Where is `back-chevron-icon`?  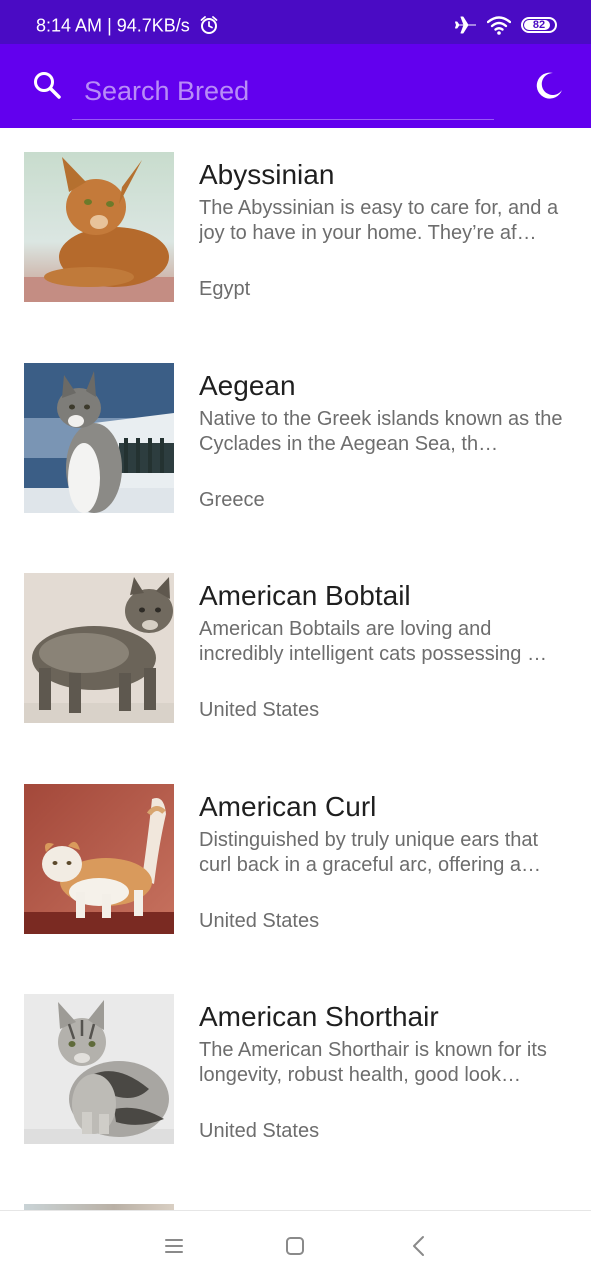 back-chevron-icon is located at coordinates (419, 1246).